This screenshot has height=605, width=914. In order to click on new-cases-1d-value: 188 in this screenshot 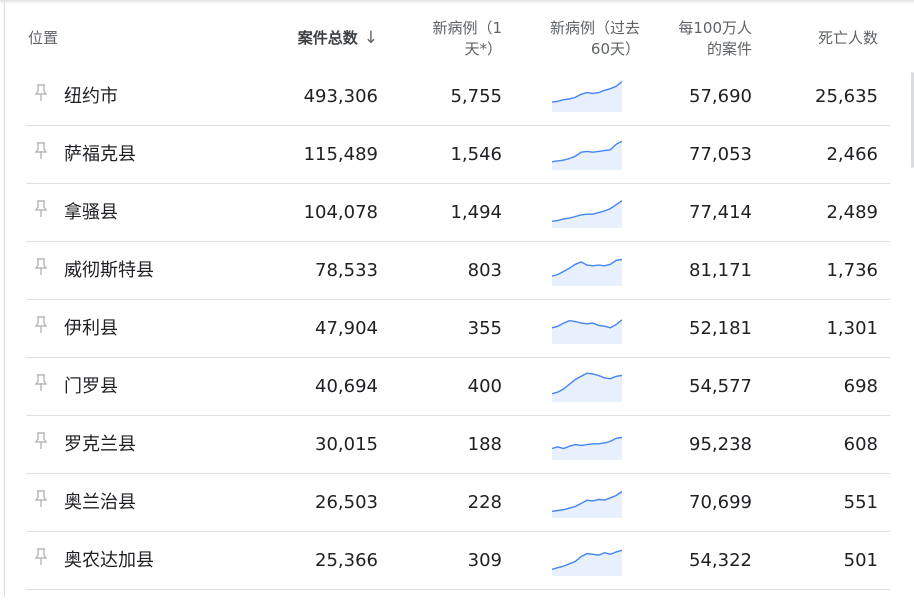, I will do `click(484, 444)`.